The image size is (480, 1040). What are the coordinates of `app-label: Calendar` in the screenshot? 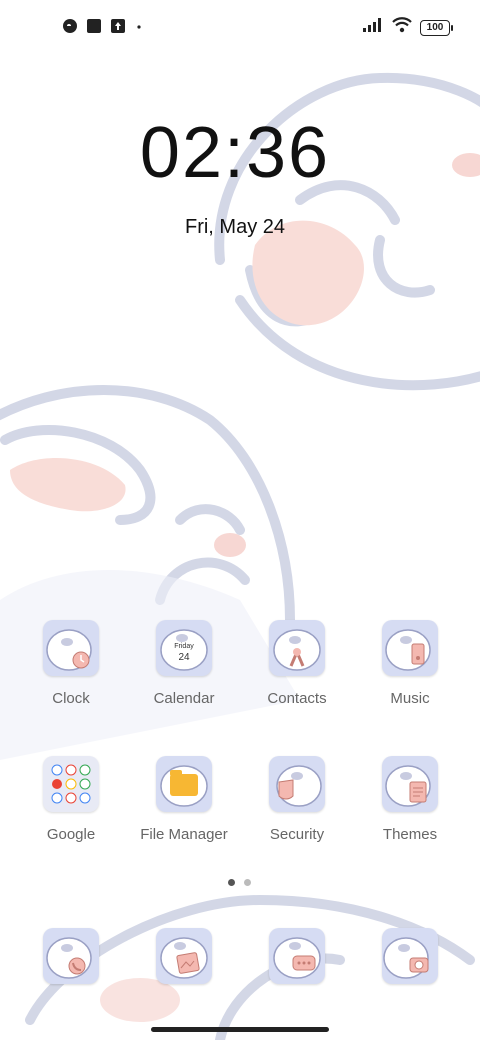 It's located at (184, 698).